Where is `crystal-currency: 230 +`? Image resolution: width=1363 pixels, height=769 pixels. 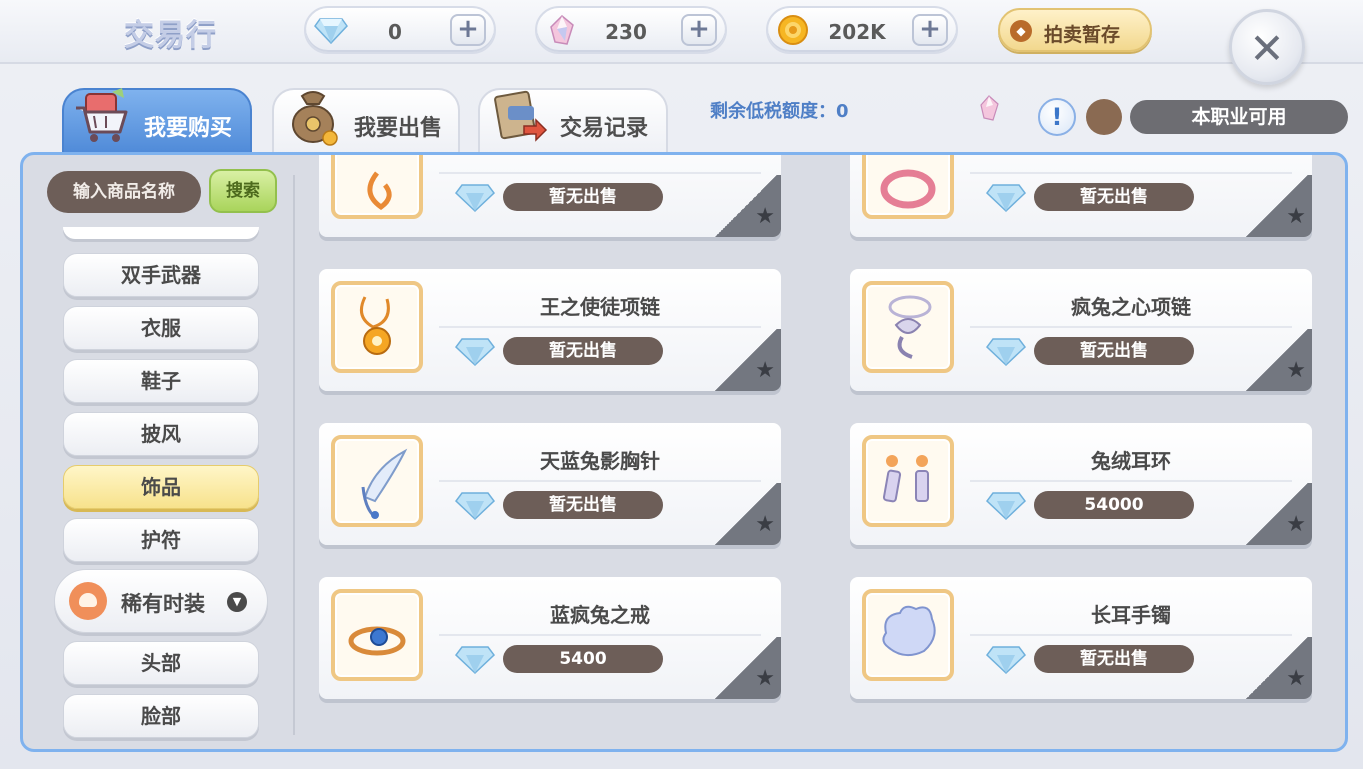 crystal-currency: 230 + is located at coordinates (631, 30).